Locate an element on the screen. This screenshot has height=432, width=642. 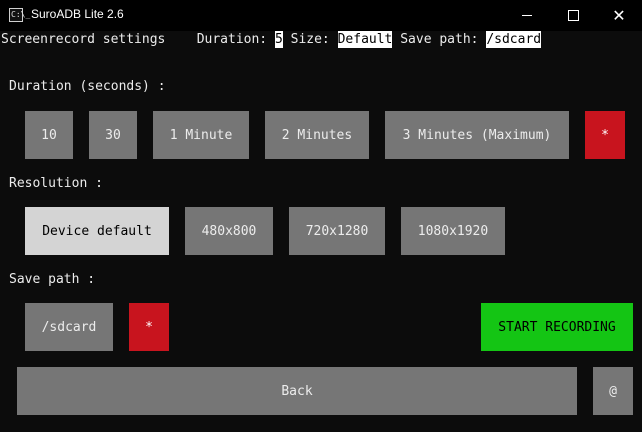
resolution-1080x1920-button: 1080x1920 is located at coordinates (453, 231).